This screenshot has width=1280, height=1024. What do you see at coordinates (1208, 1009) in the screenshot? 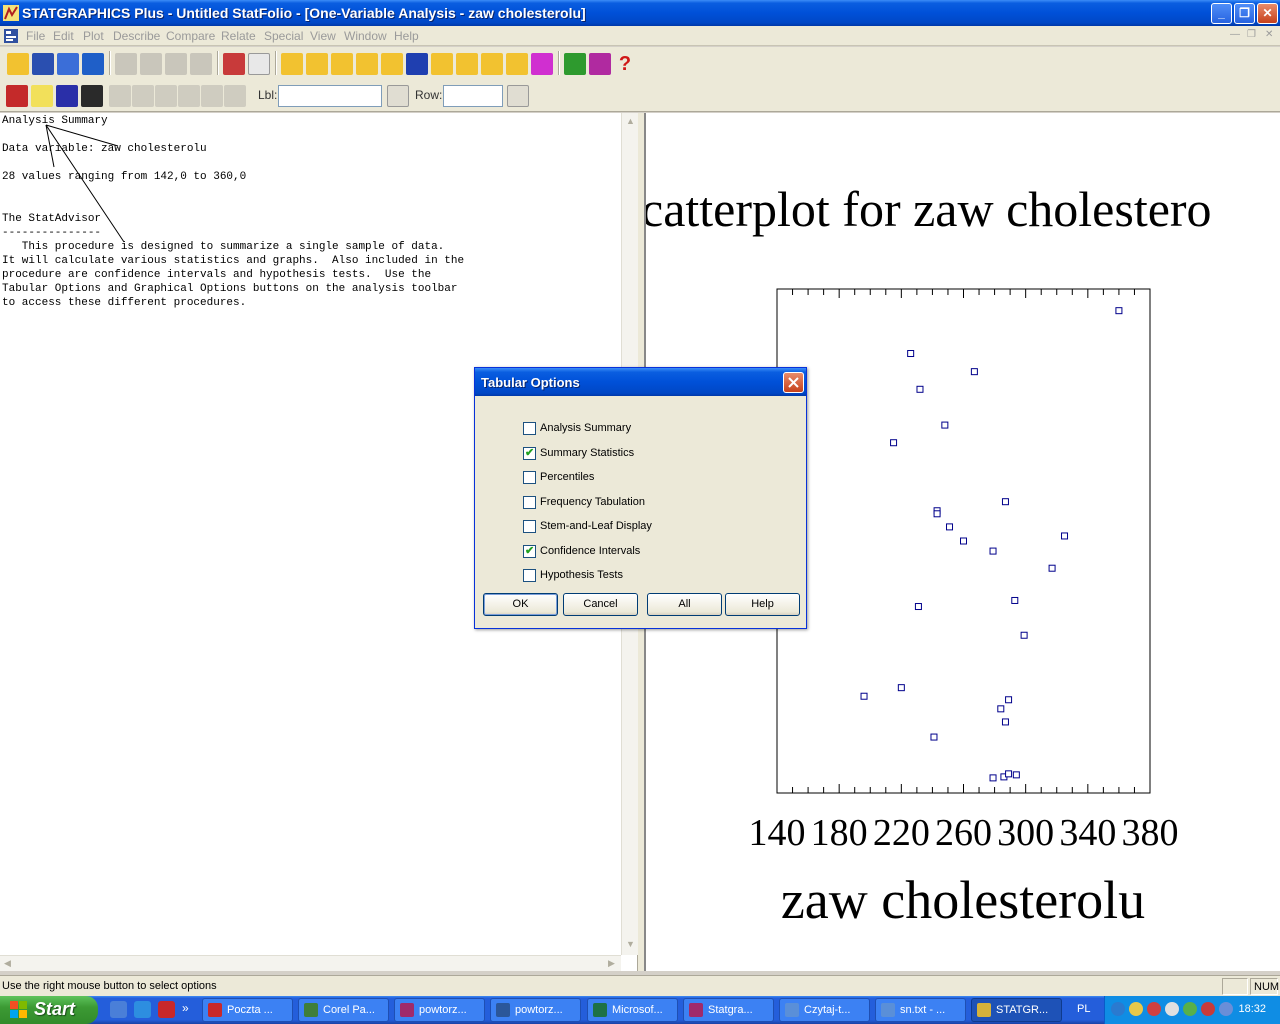
I see `update-icon` at bounding box center [1208, 1009].